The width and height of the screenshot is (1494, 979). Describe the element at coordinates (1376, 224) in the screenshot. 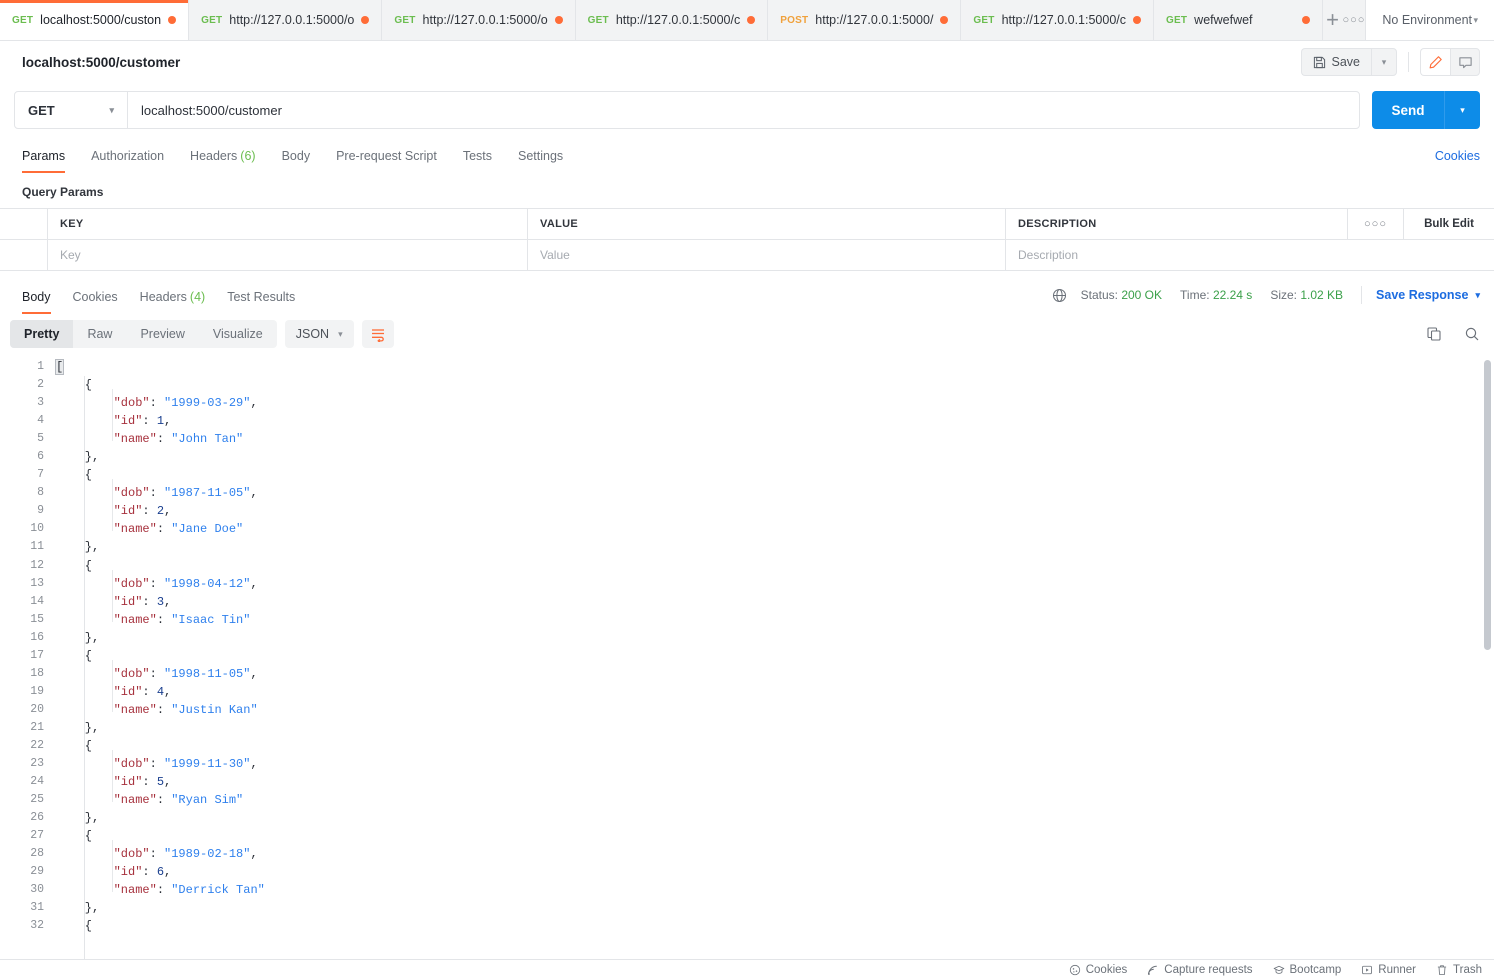

I see `params-options-icon: ○○○` at that location.